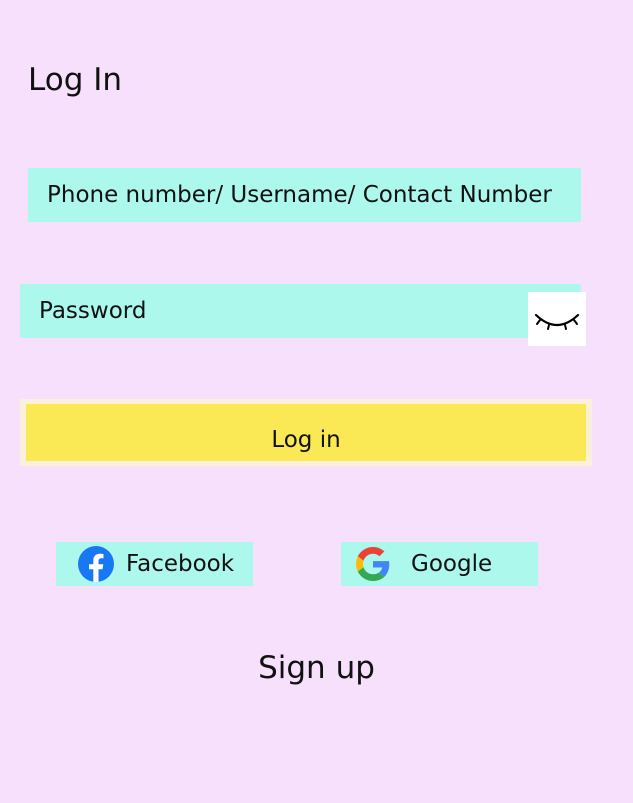 Image resolution: width=633 pixels, height=803 pixels. Describe the element at coordinates (96, 564) in the screenshot. I see `facebook-icon` at that location.